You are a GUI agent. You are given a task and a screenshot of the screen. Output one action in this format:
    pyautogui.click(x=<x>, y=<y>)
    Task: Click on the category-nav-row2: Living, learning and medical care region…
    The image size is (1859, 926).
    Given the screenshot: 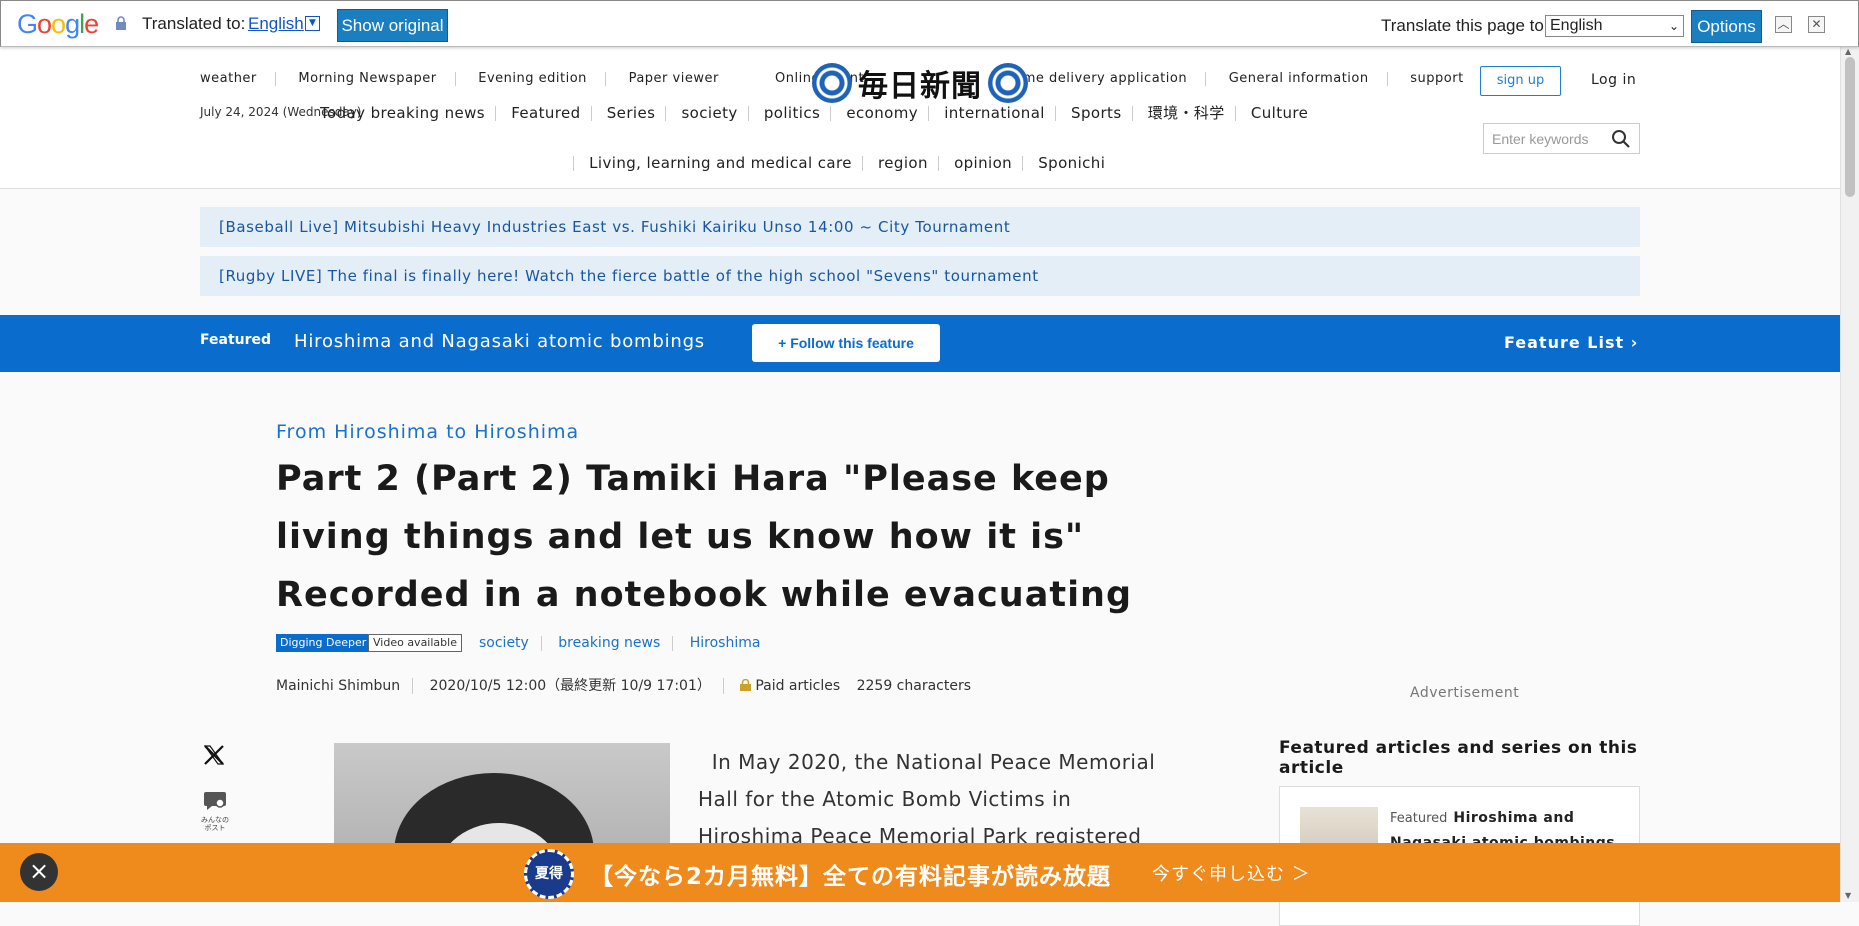 What is the action you would take?
    pyautogui.click(x=839, y=163)
    